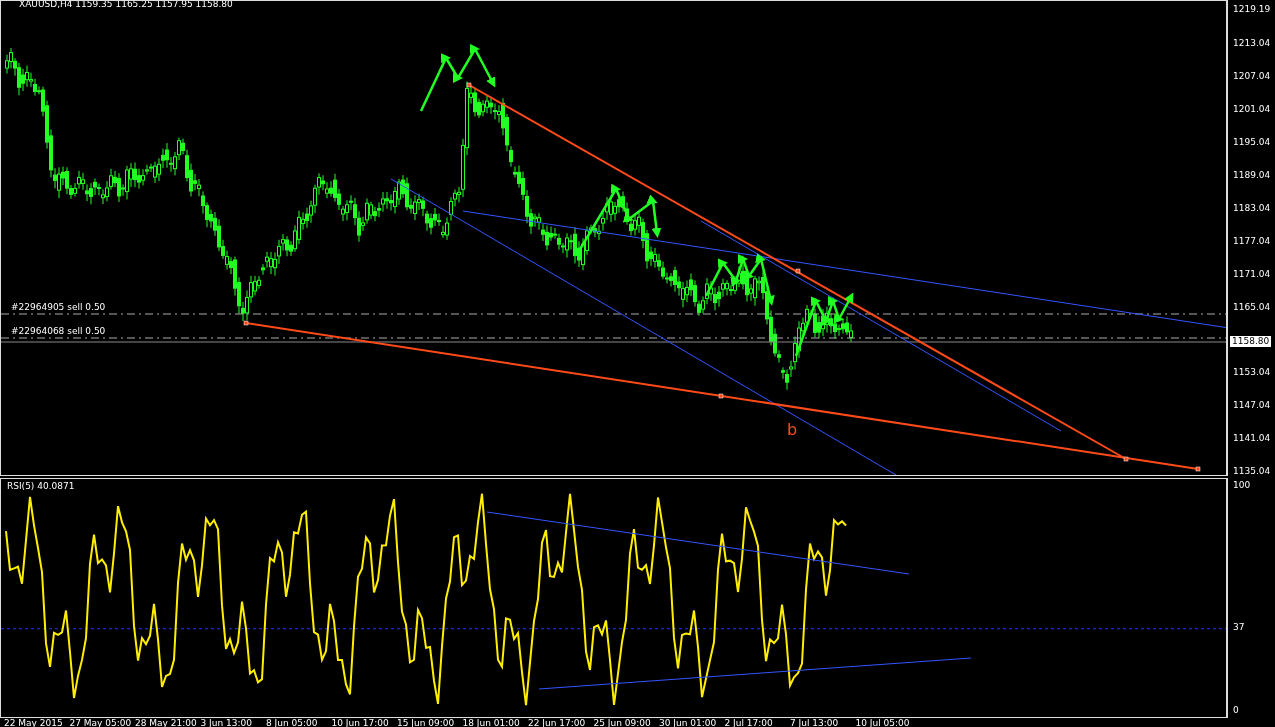 The height and width of the screenshot is (727, 1275). Describe the element at coordinates (226, 722) in the screenshot. I see `time-label: 3 Jun 13:00` at that location.